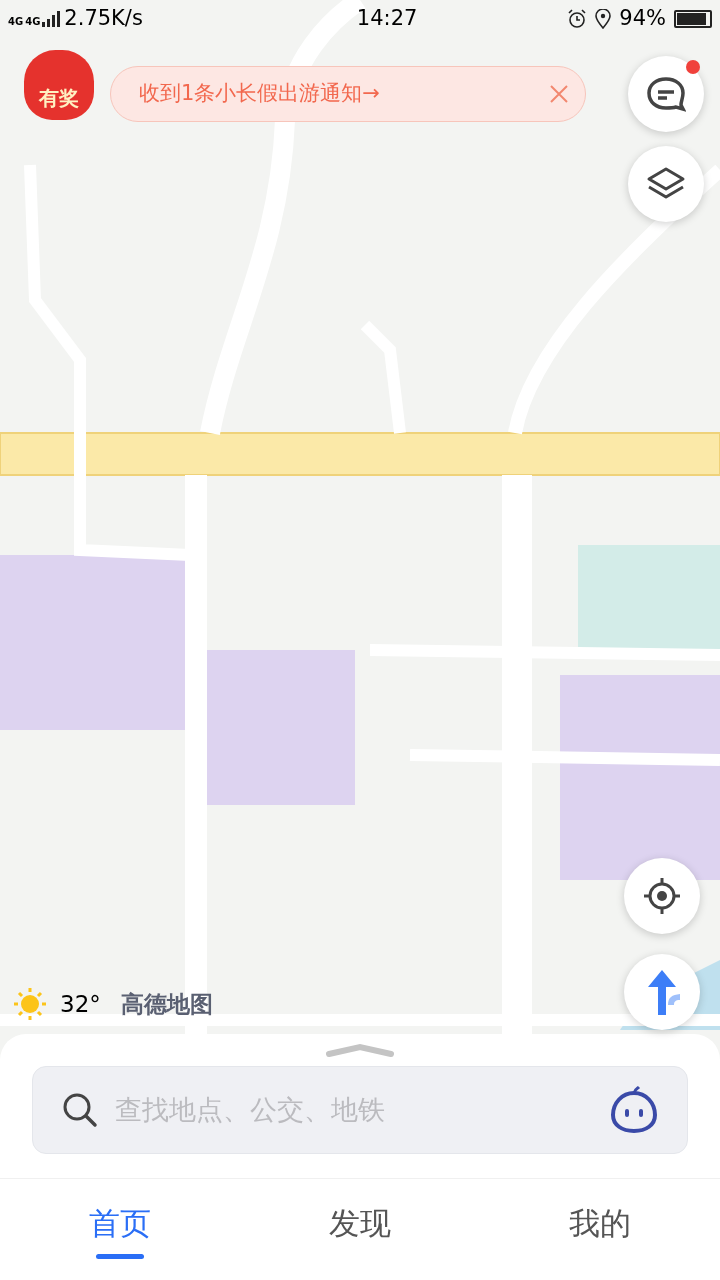 The width and height of the screenshot is (720, 1280). Describe the element at coordinates (642, 19) in the screenshot. I see `battery-percent: 94%` at that location.